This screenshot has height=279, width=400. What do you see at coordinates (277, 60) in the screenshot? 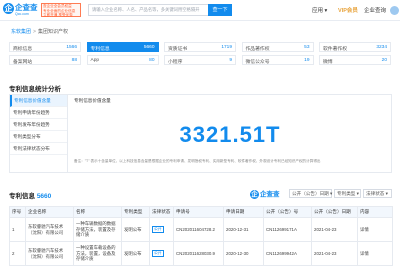
I see `stat-wechat: 微信公众号 19` at bounding box center [277, 60].